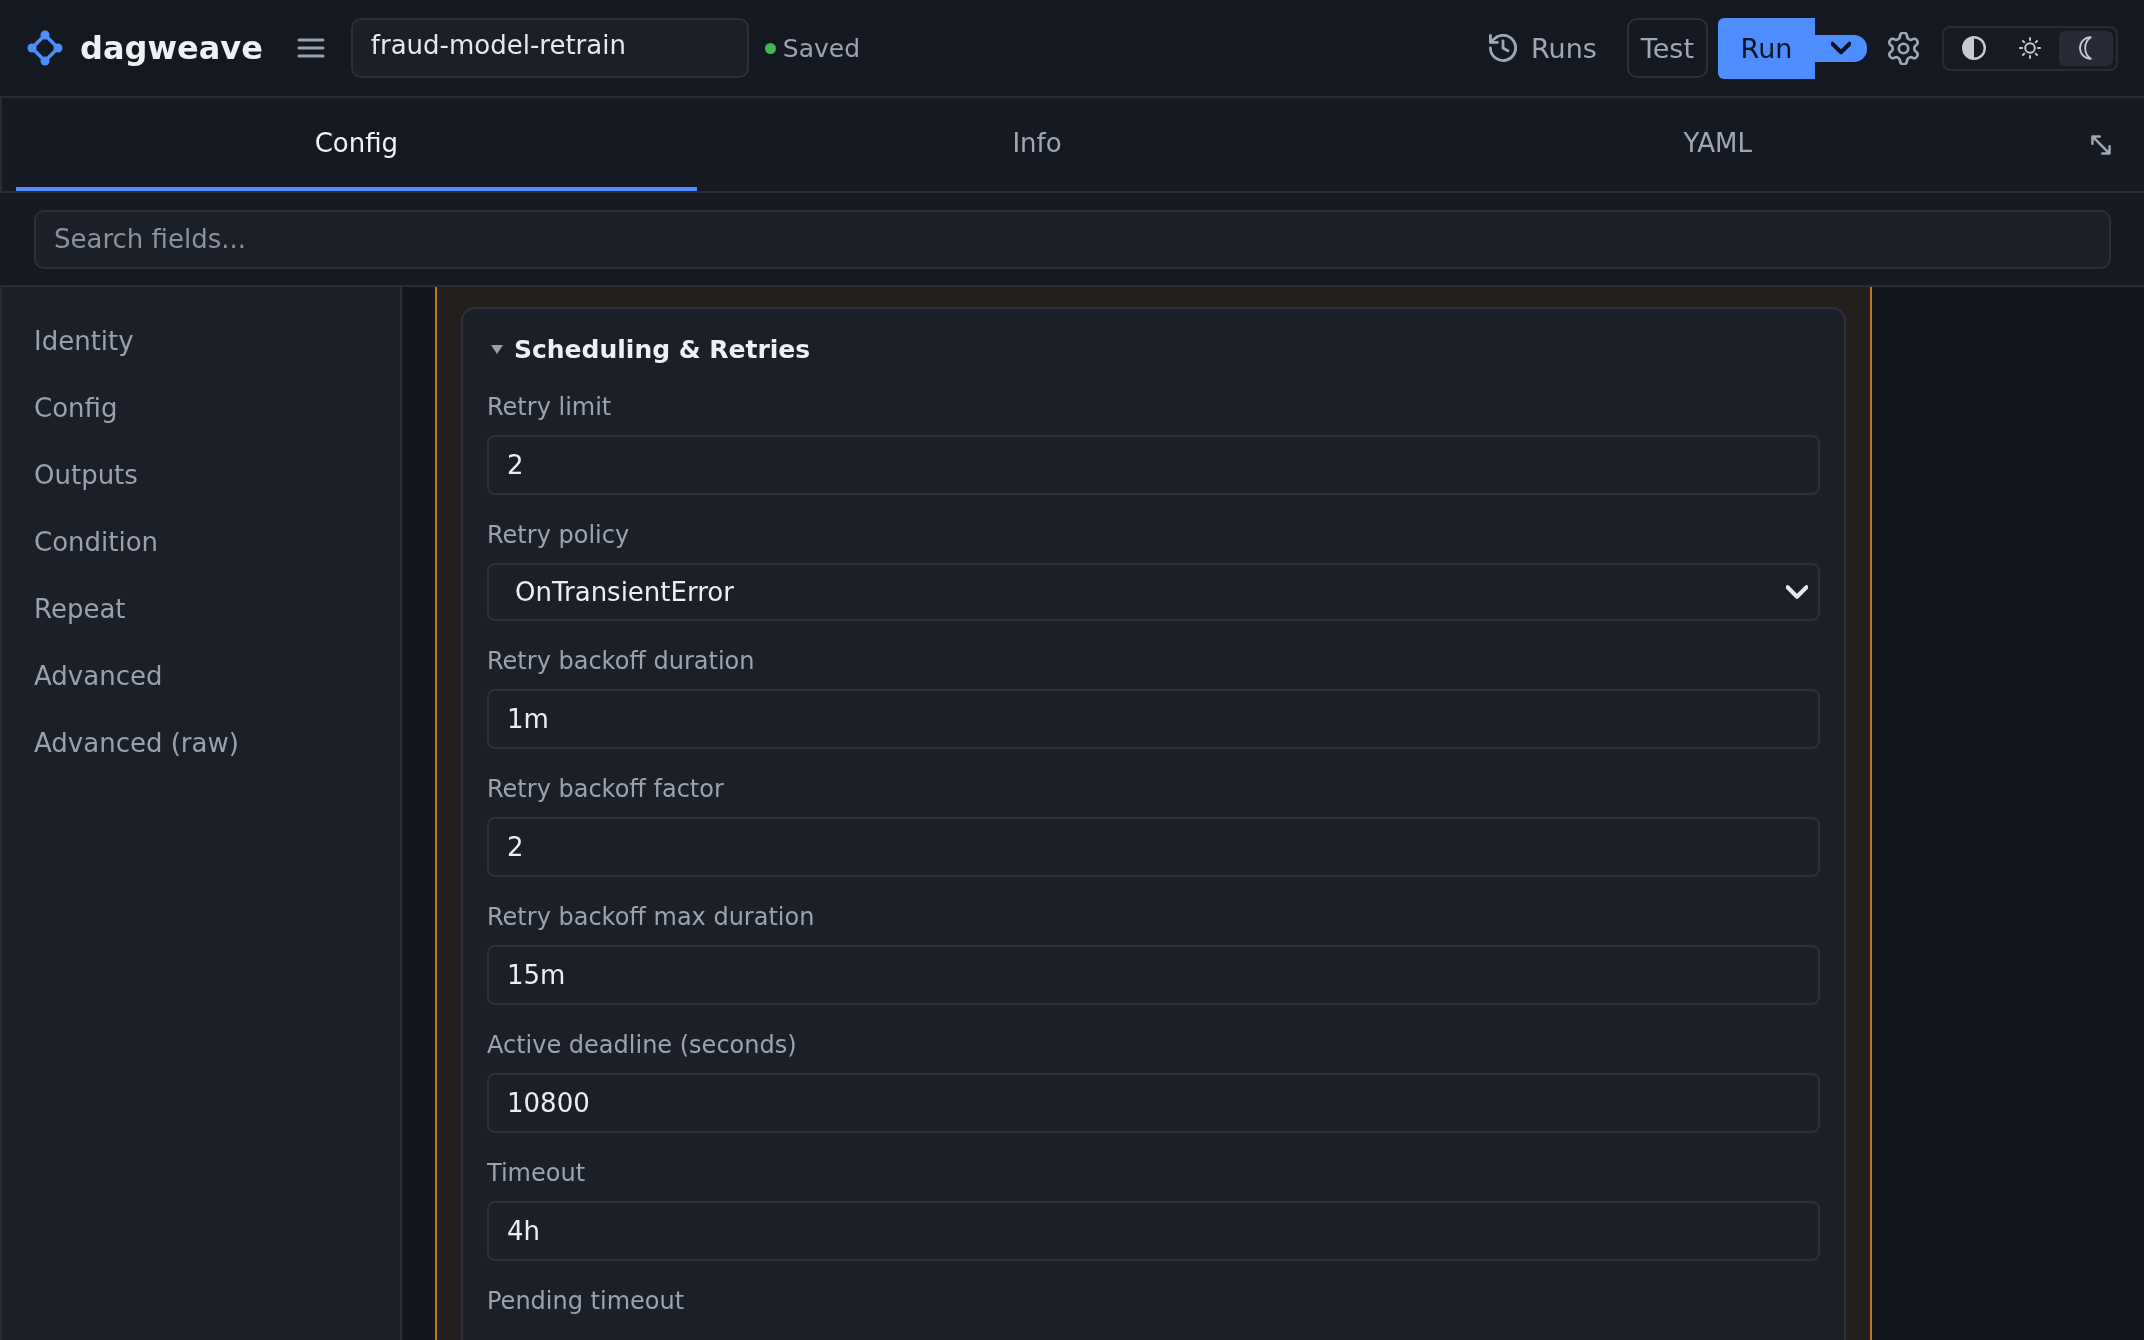 The height and width of the screenshot is (1340, 2144). I want to click on caret-icon, so click(497, 349).